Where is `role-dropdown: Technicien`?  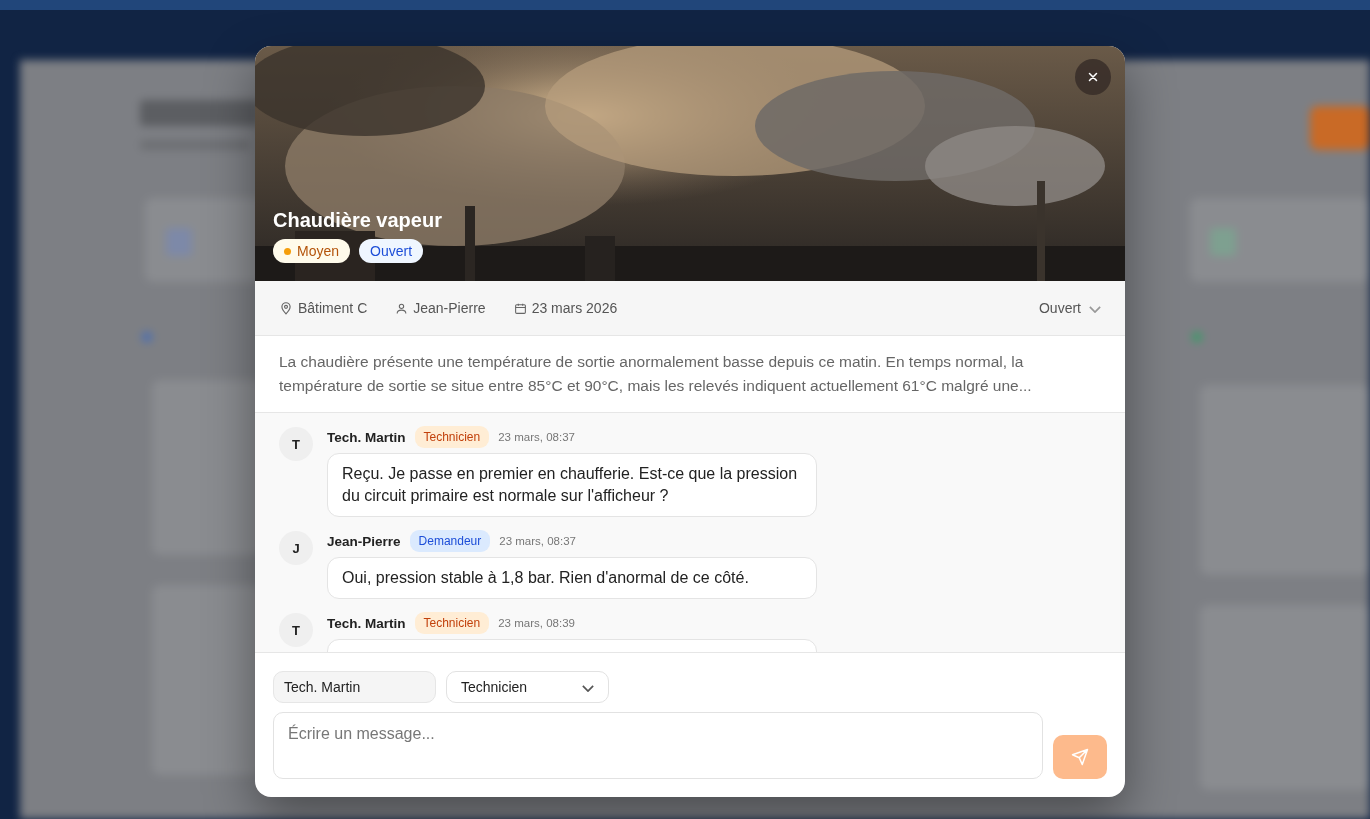
role-dropdown: Technicien is located at coordinates (527, 687).